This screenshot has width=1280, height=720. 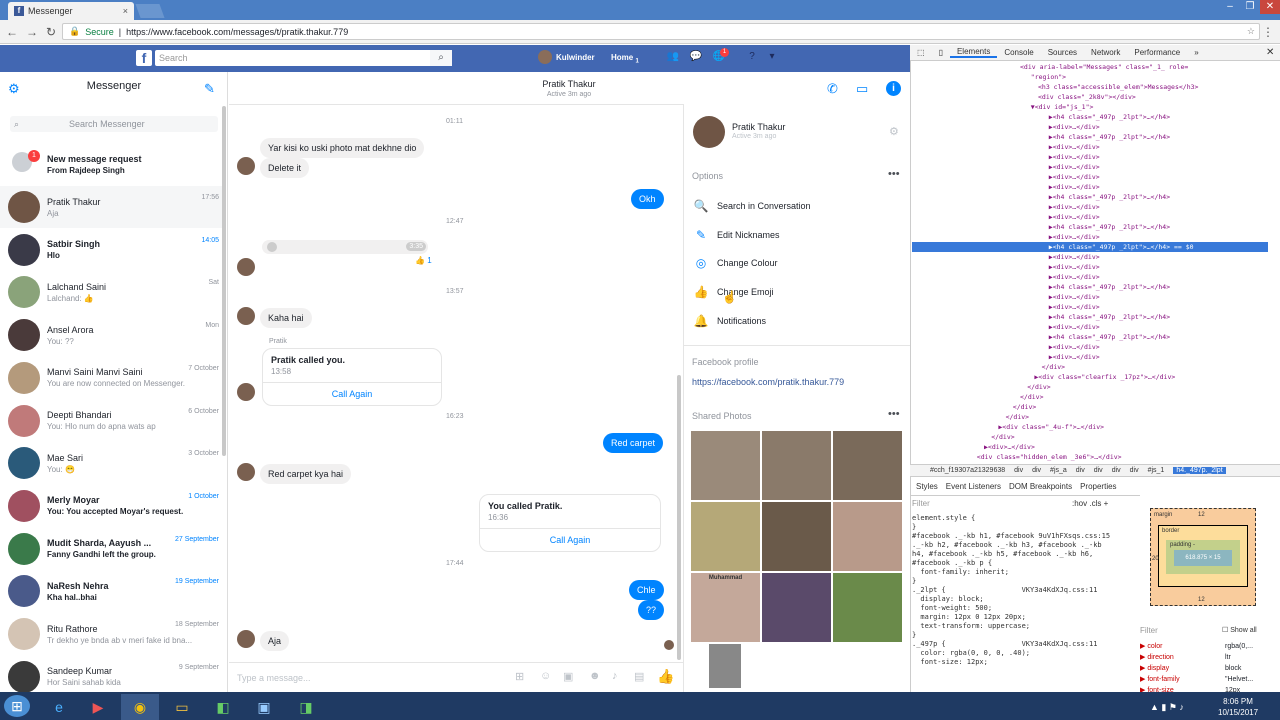 I want to click on facebook-logo-icon: f, so click(x=144, y=58).